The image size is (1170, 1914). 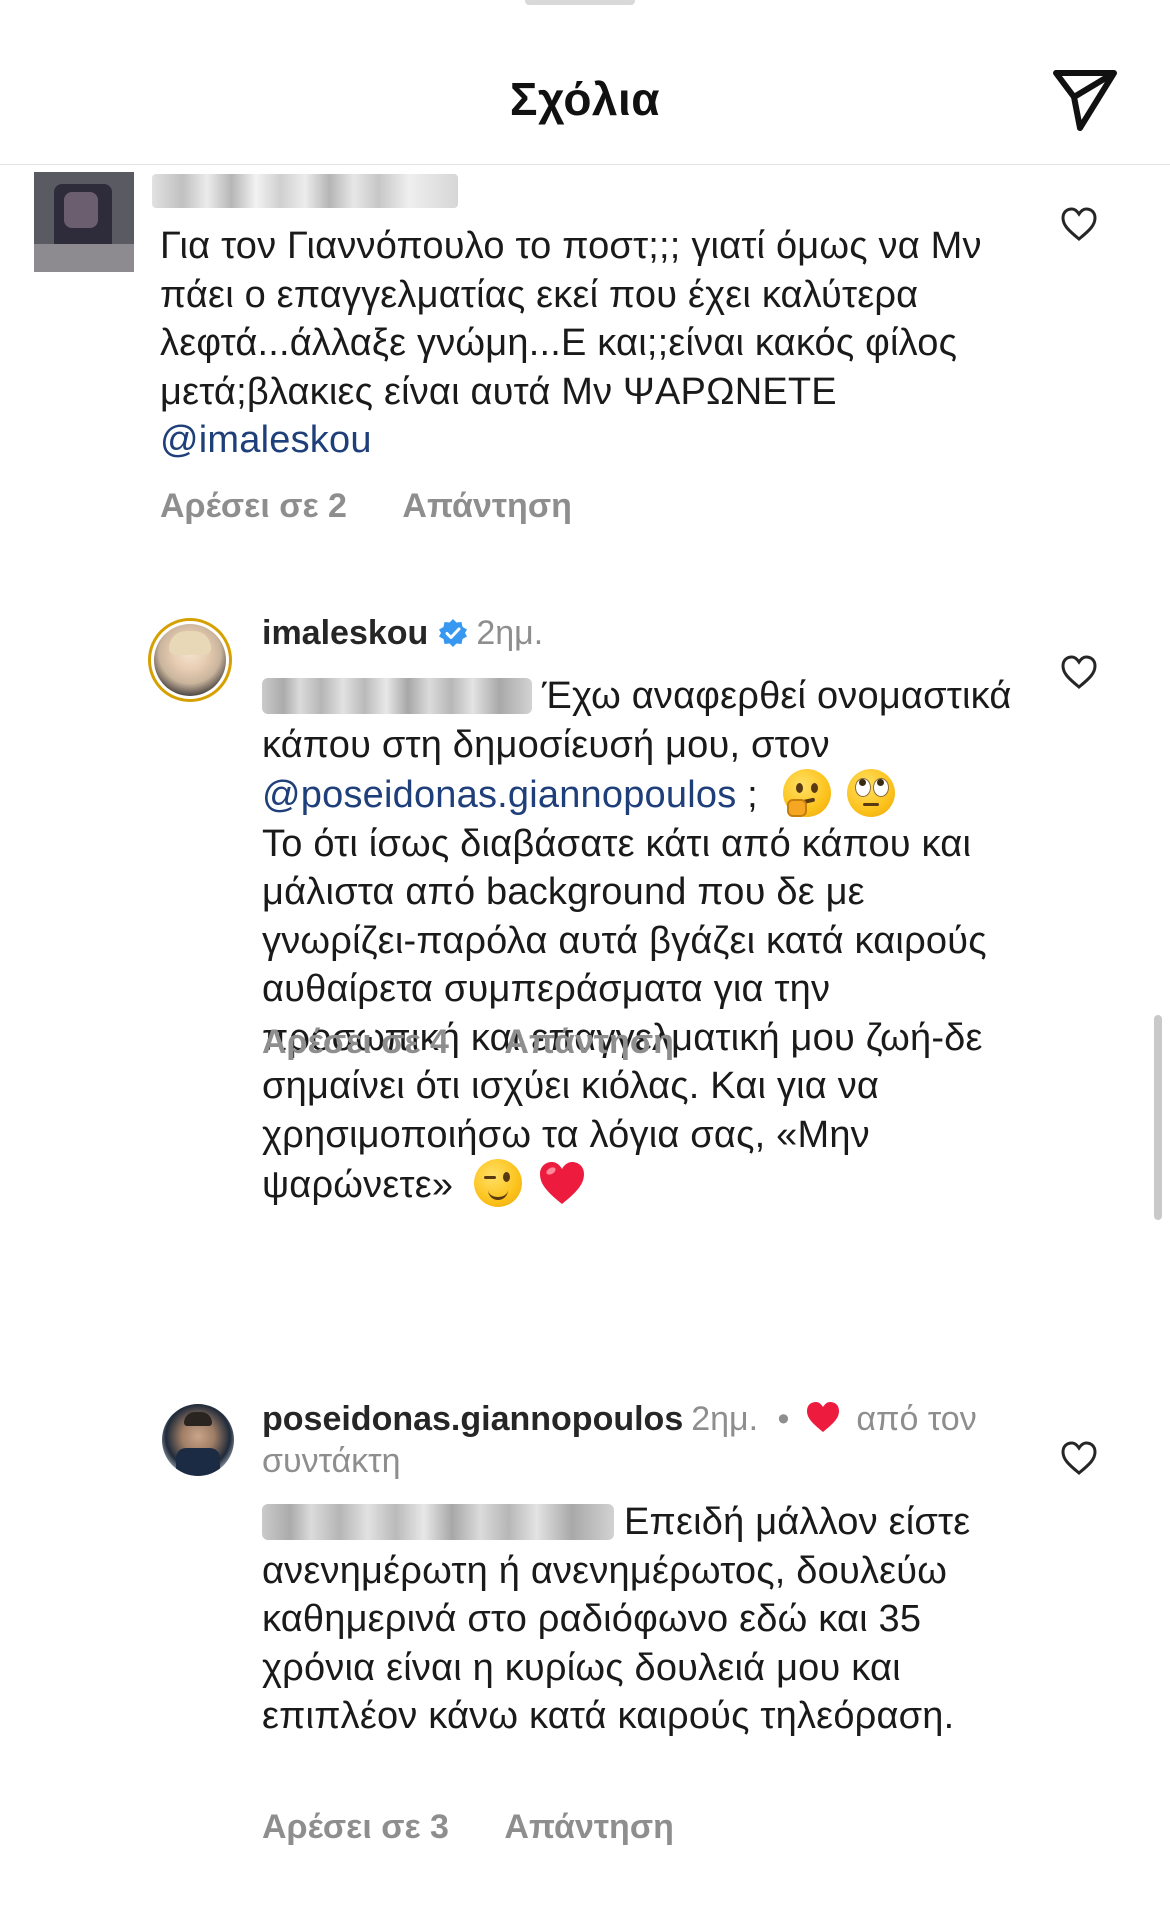 I want to click on header: Σχόλια, so click(x=585, y=82).